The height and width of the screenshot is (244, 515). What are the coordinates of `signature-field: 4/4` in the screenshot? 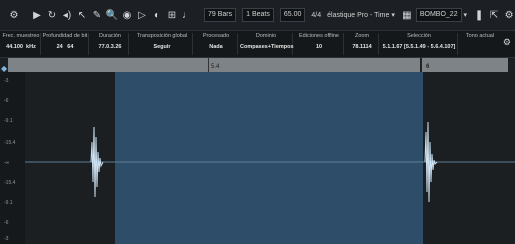 It's located at (316, 15).